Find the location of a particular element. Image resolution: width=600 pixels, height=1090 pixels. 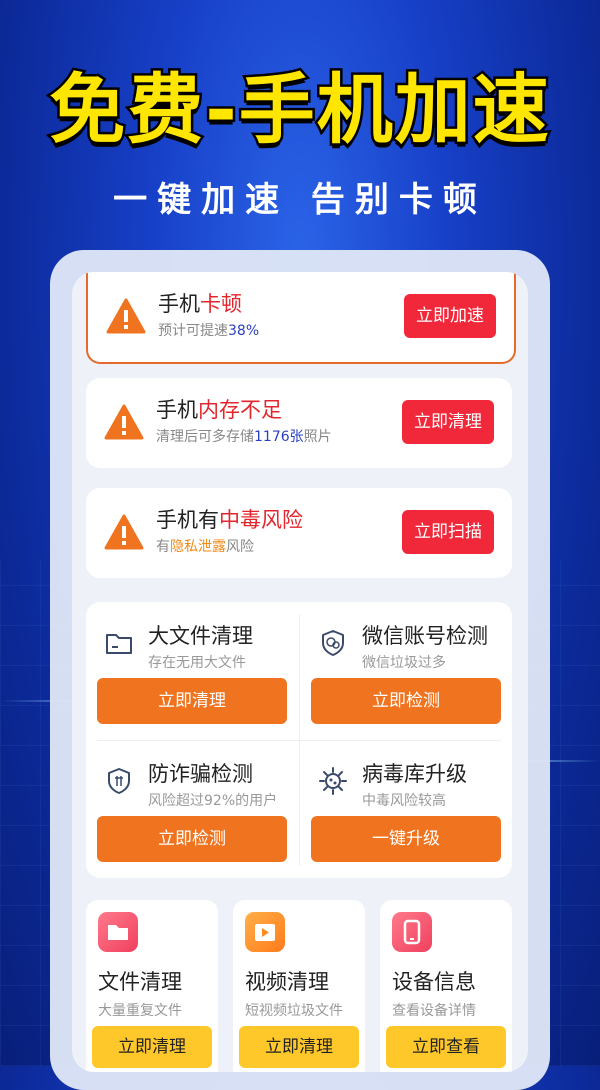

tool-wechat-check: 微信账号检测 微信垃圾过多 立即检测 is located at coordinates (406, 671).